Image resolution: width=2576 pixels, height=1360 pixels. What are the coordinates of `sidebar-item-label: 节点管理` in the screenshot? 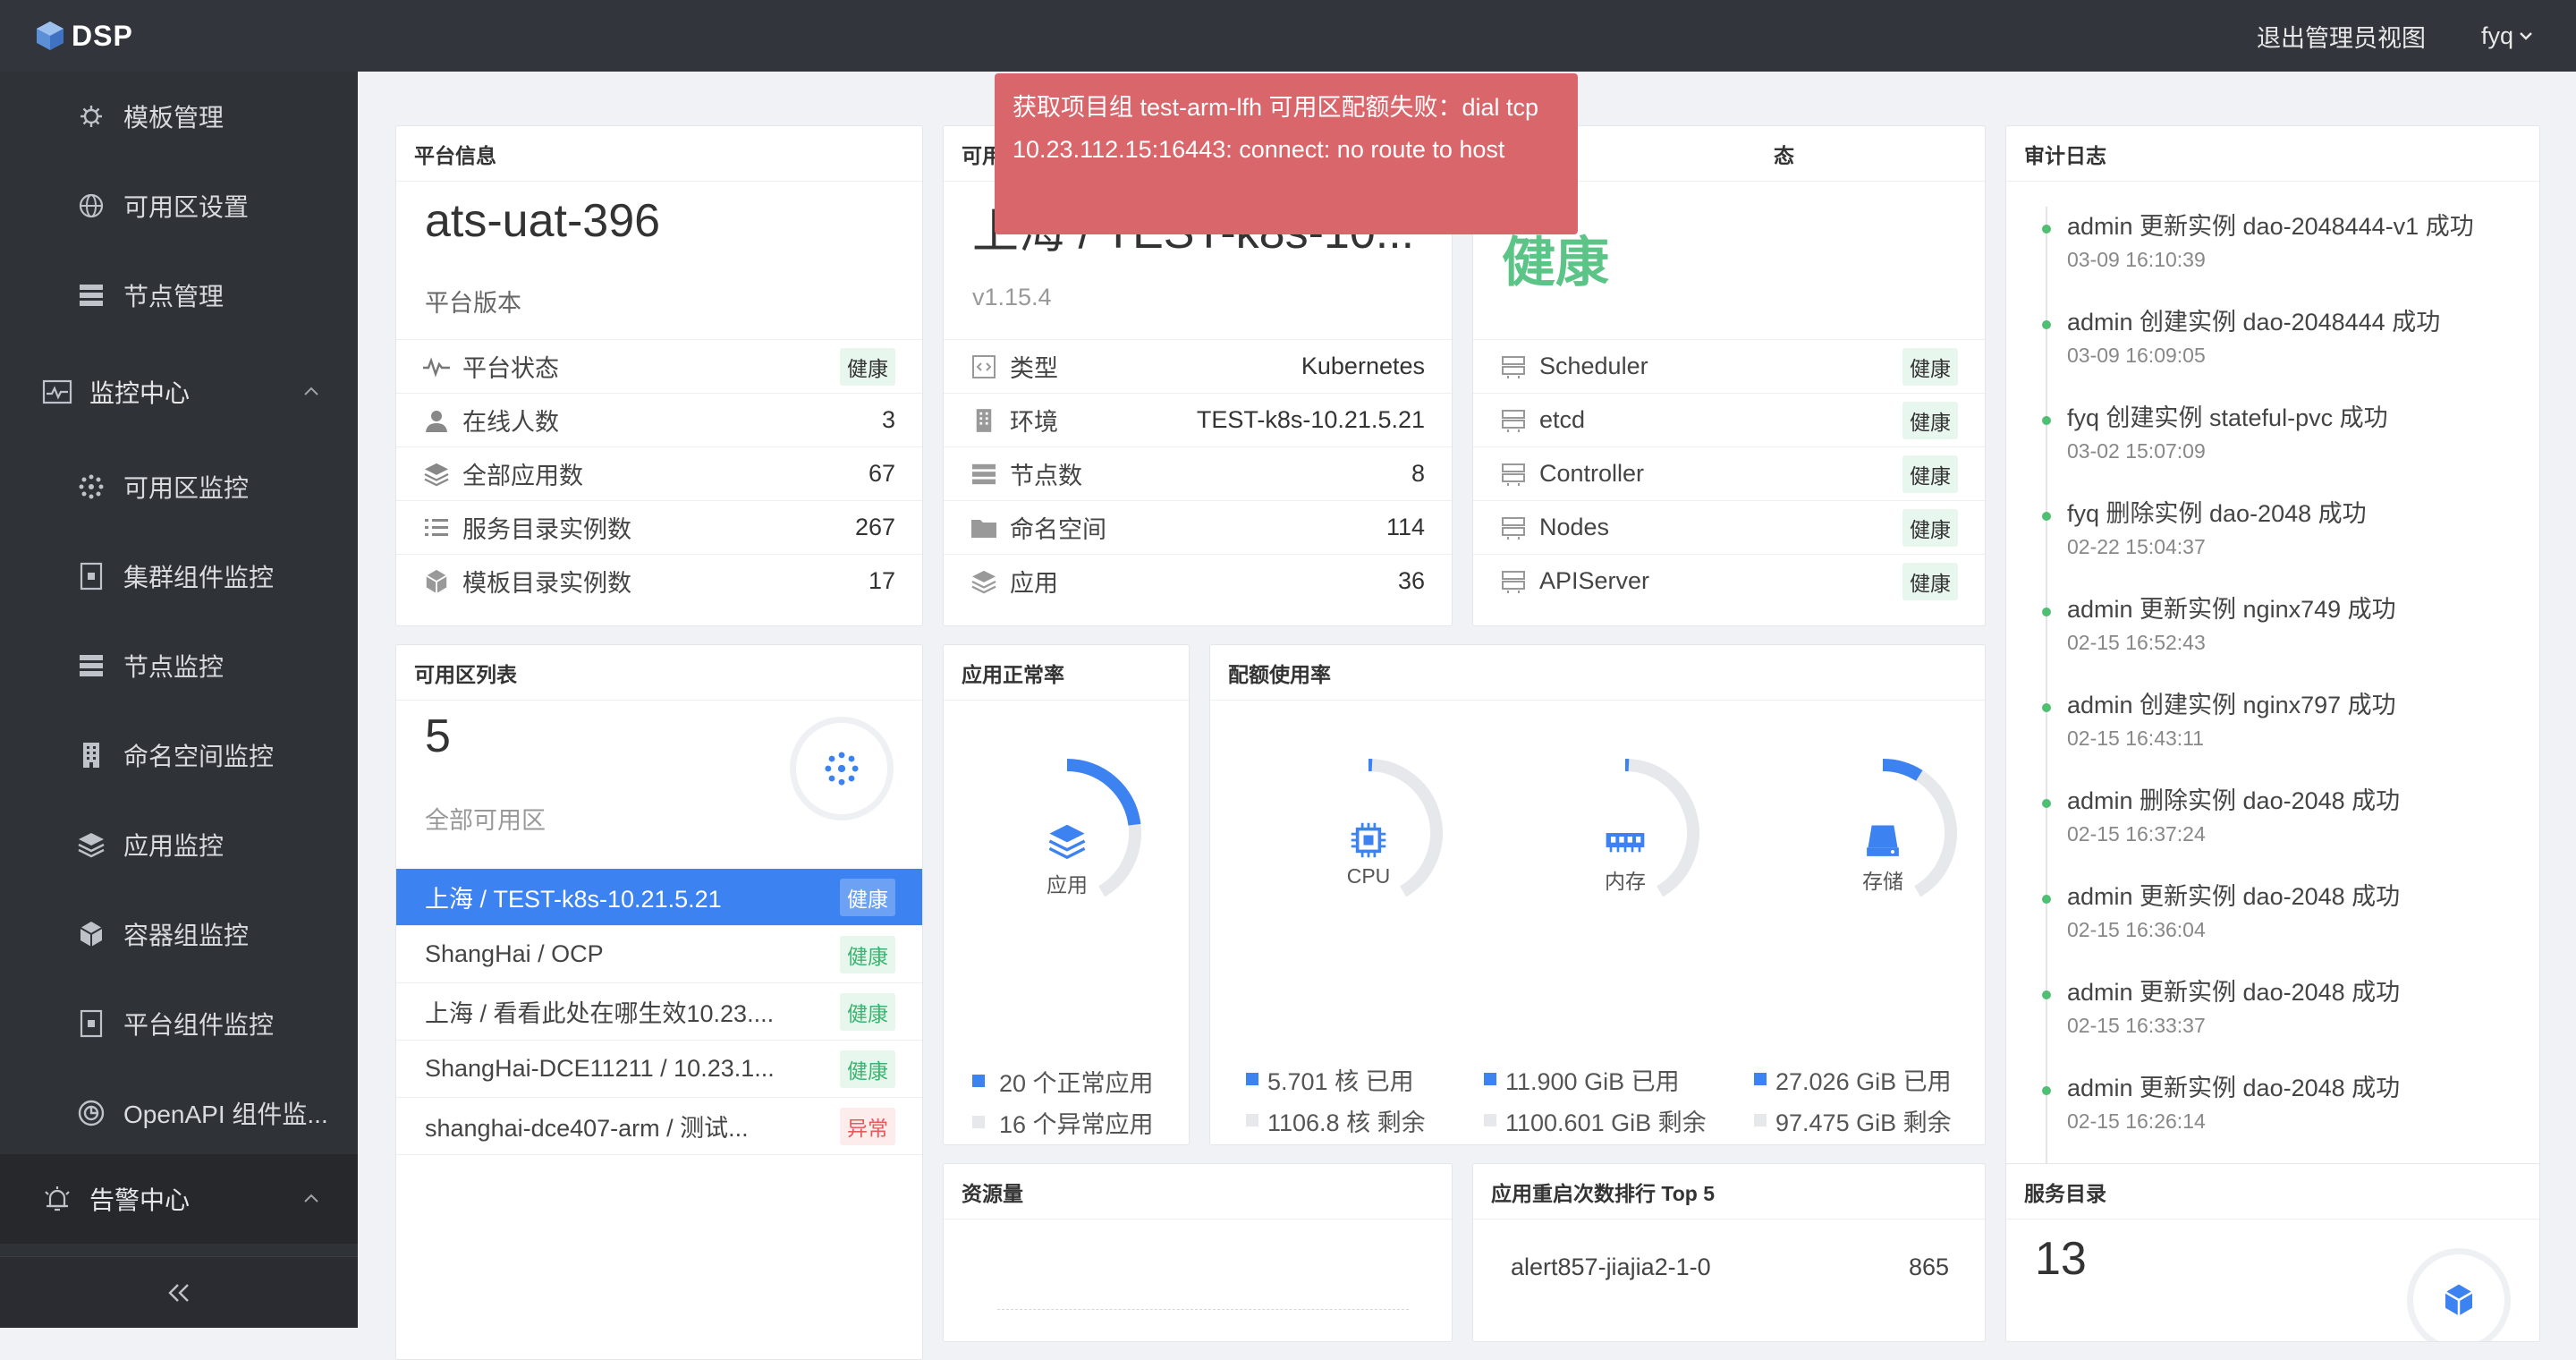 It's located at (173, 295).